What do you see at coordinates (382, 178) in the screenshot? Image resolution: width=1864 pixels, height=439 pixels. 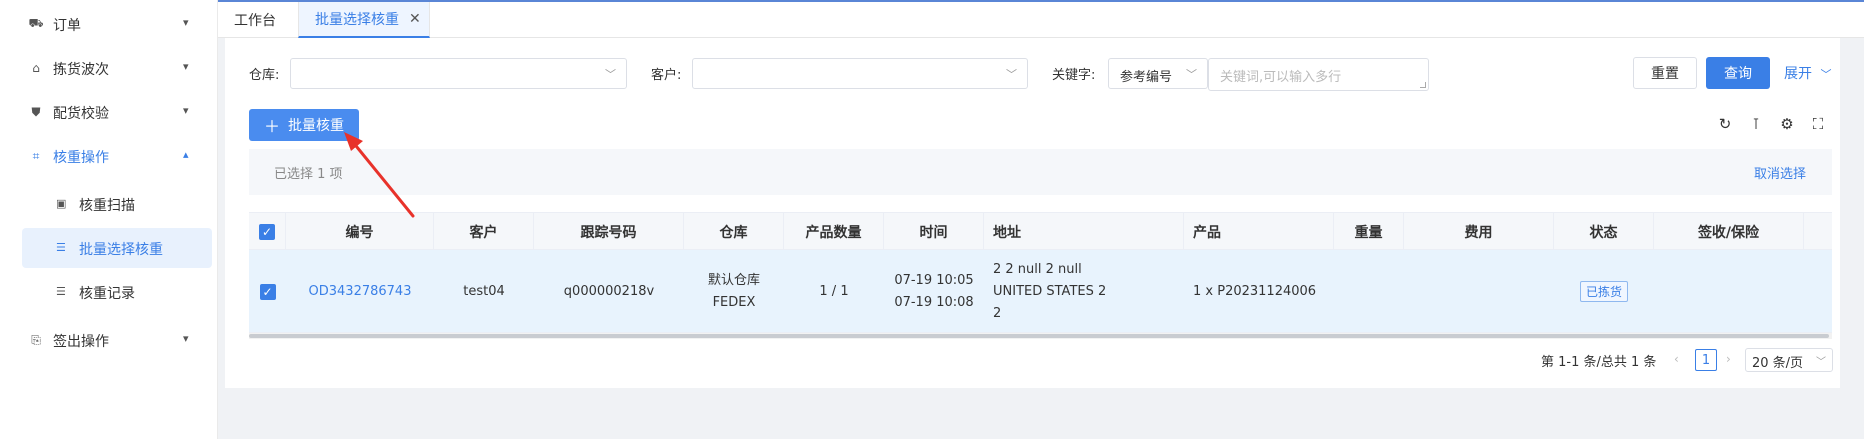 I see `annotation-arrow-shaft` at bounding box center [382, 178].